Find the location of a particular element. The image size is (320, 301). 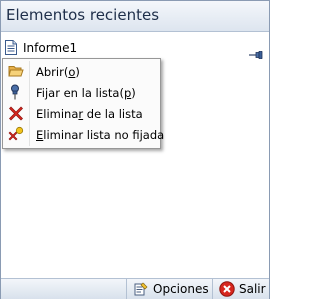

exit-icon is located at coordinates (227, 289).